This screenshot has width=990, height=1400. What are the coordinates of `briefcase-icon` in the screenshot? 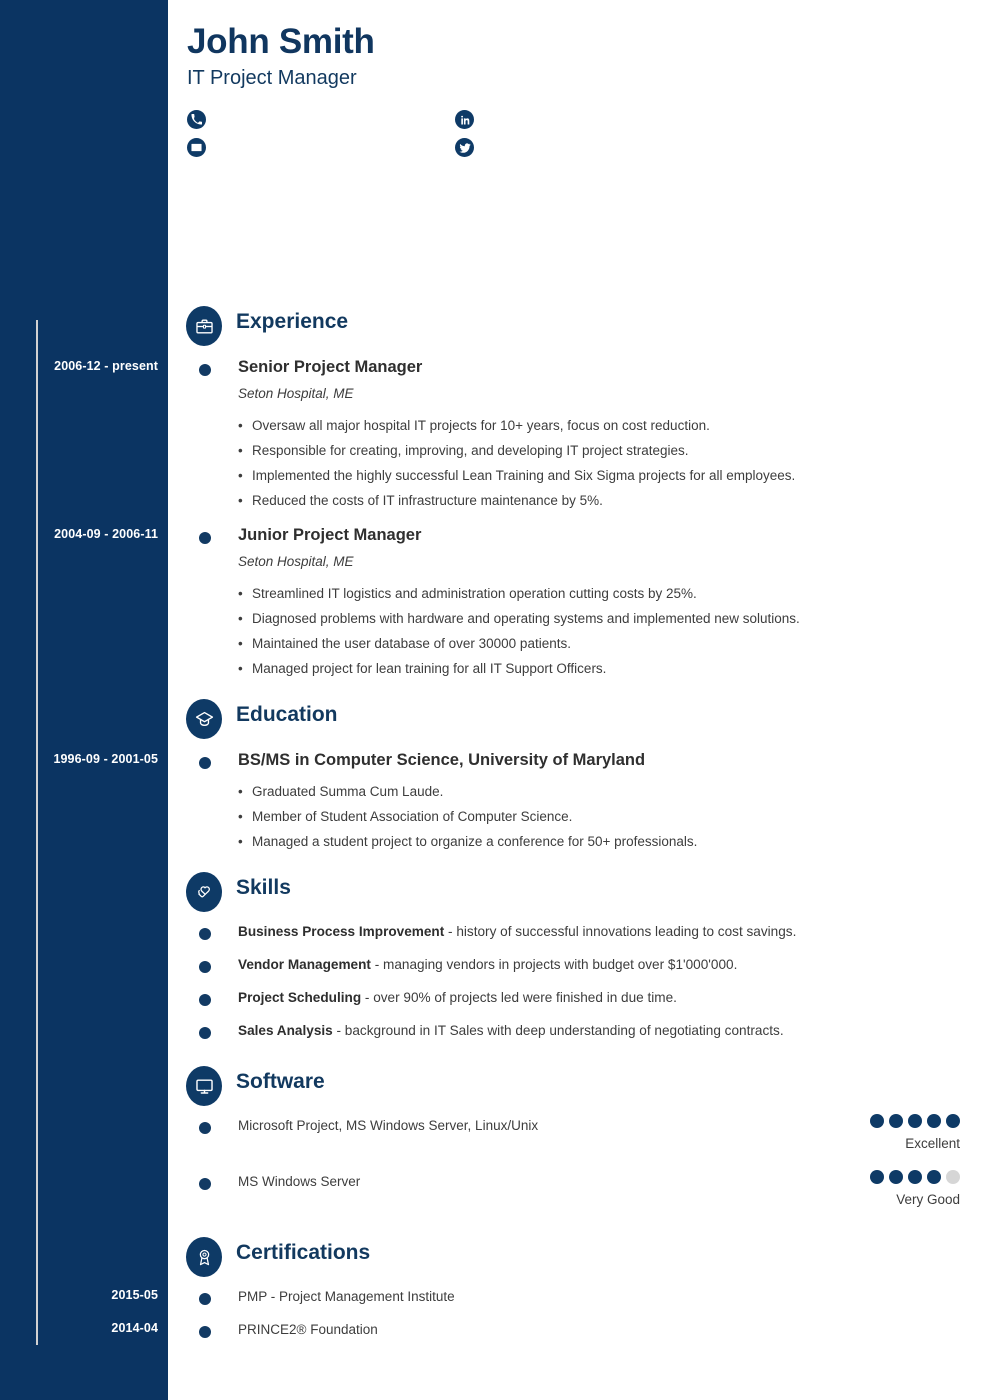 It's located at (204, 326).